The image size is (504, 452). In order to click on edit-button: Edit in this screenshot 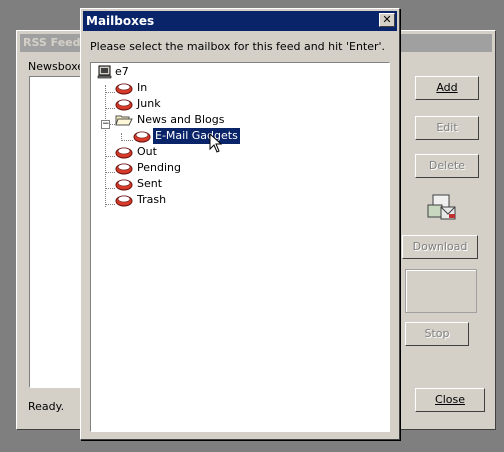, I will do `click(447, 128)`.